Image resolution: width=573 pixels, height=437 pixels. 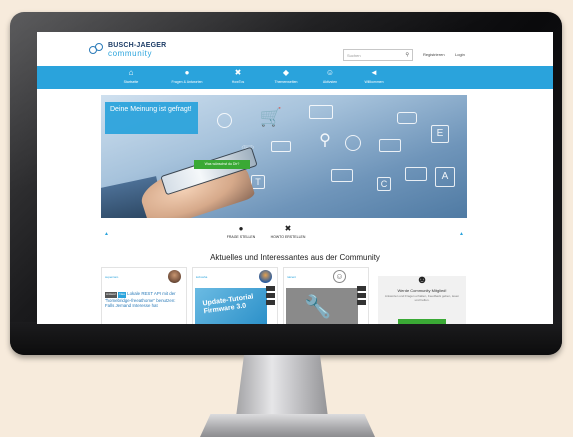 What do you see at coordinates (112, 277) in the screenshot?
I see `card-author: supercaro` at bounding box center [112, 277].